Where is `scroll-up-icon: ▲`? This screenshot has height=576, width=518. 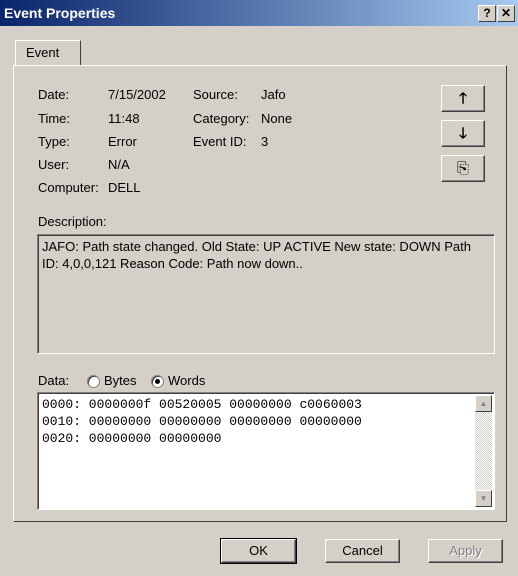 scroll-up-icon: ▲ is located at coordinates (483, 403).